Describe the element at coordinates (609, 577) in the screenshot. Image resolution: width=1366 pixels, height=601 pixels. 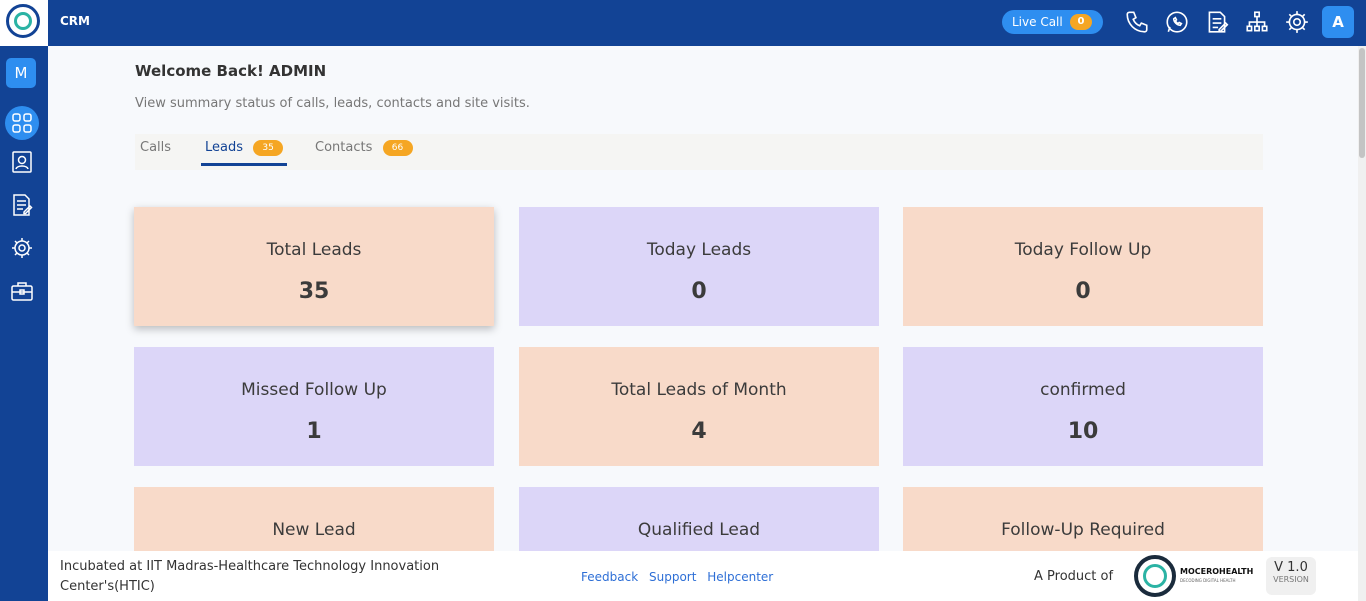
I see `feedback-link: Feedback` at that location.